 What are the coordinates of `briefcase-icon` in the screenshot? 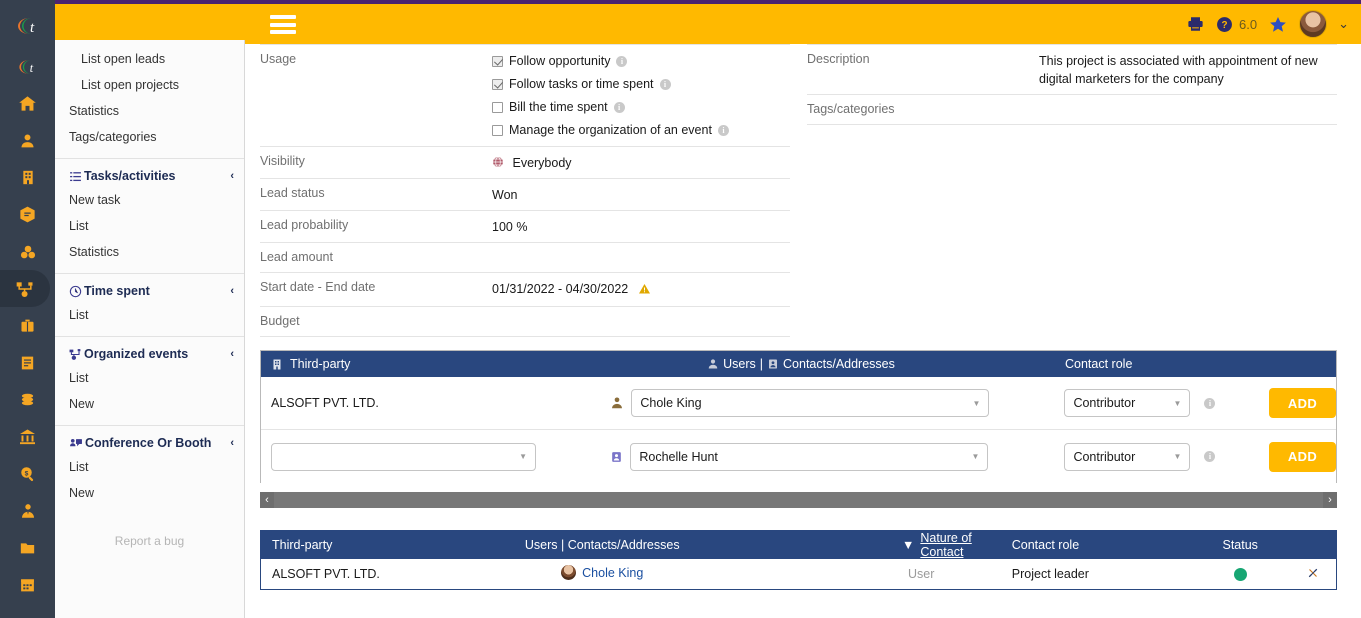 It's located at (27, 325).